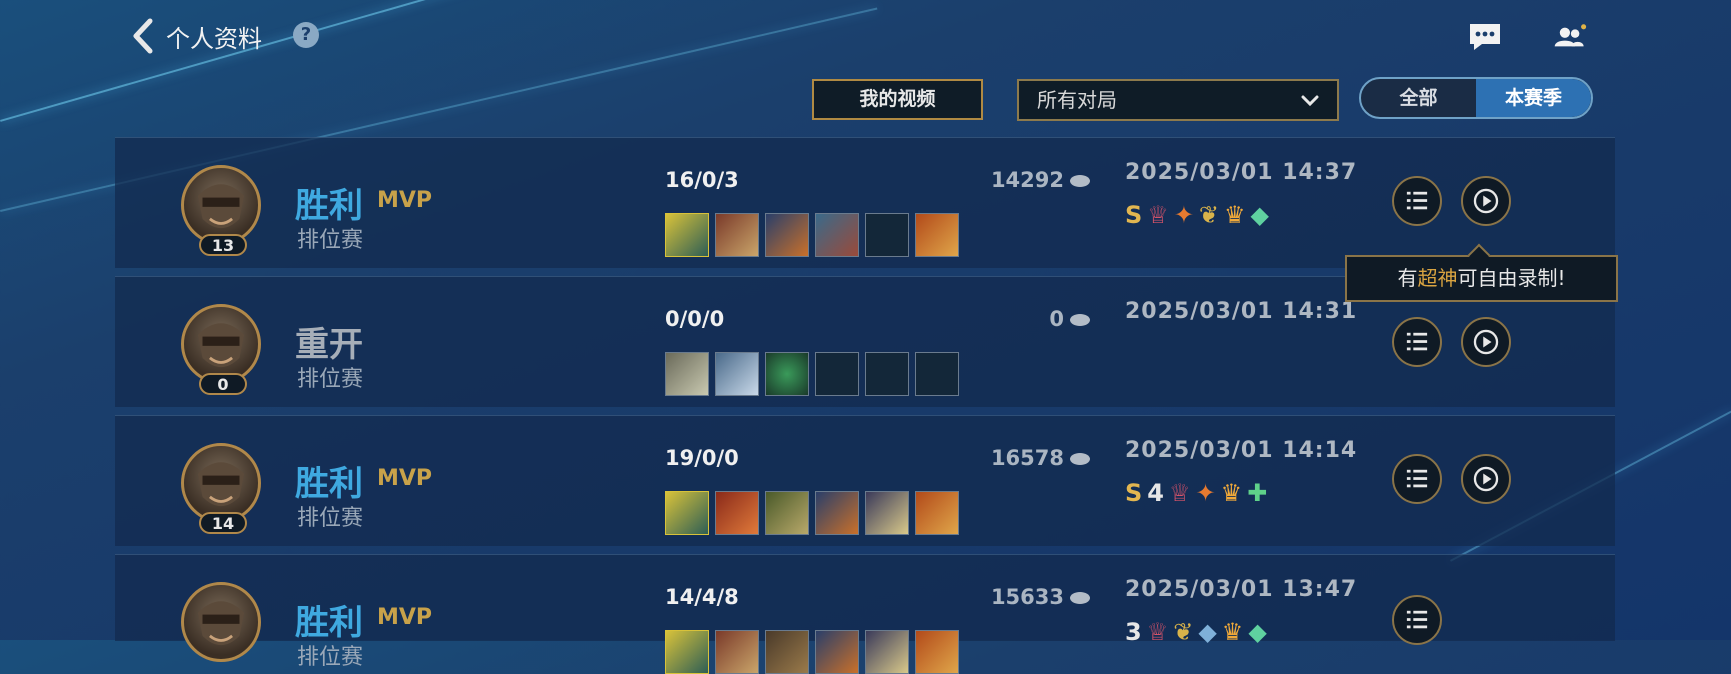  Describe the element at coordinates (214, 38) in the screenshot. I see `page-title: 个人资料` at that location.